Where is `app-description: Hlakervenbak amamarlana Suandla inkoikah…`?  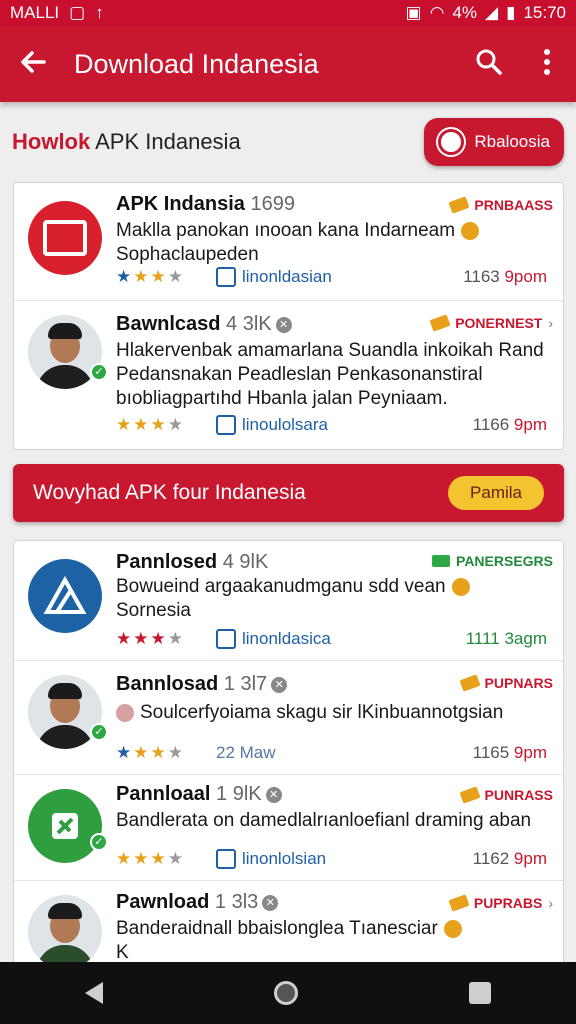
app-description: Hlakervenbak amamarlana Suandla inkoikah… is located at coordinates (330, 374).